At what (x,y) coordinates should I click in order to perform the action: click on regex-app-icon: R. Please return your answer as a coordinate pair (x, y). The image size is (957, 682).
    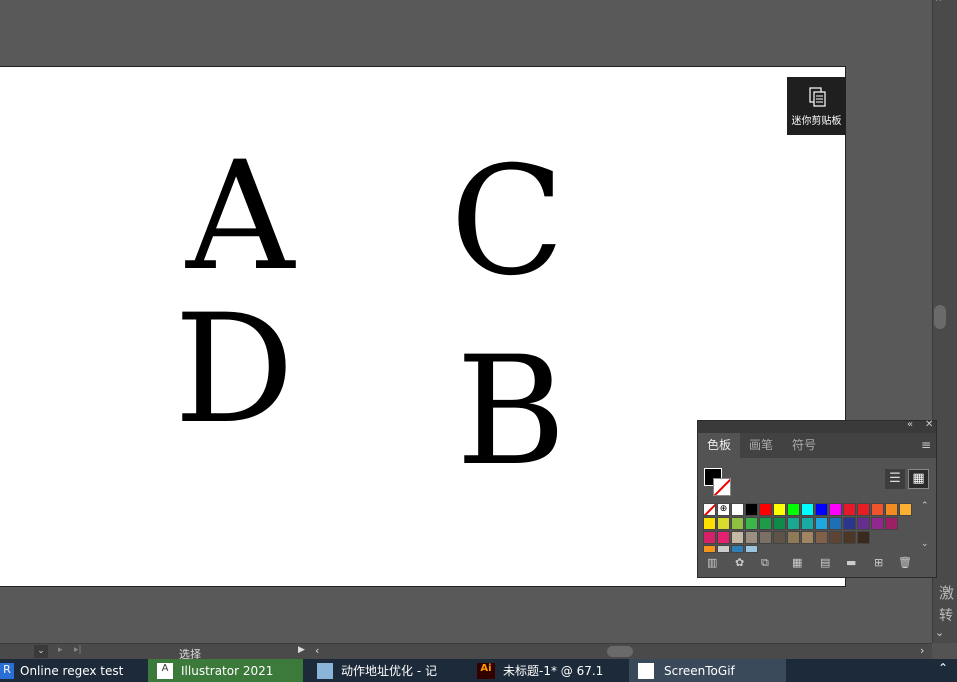
    Looking at the image, I should click on (7, 670).